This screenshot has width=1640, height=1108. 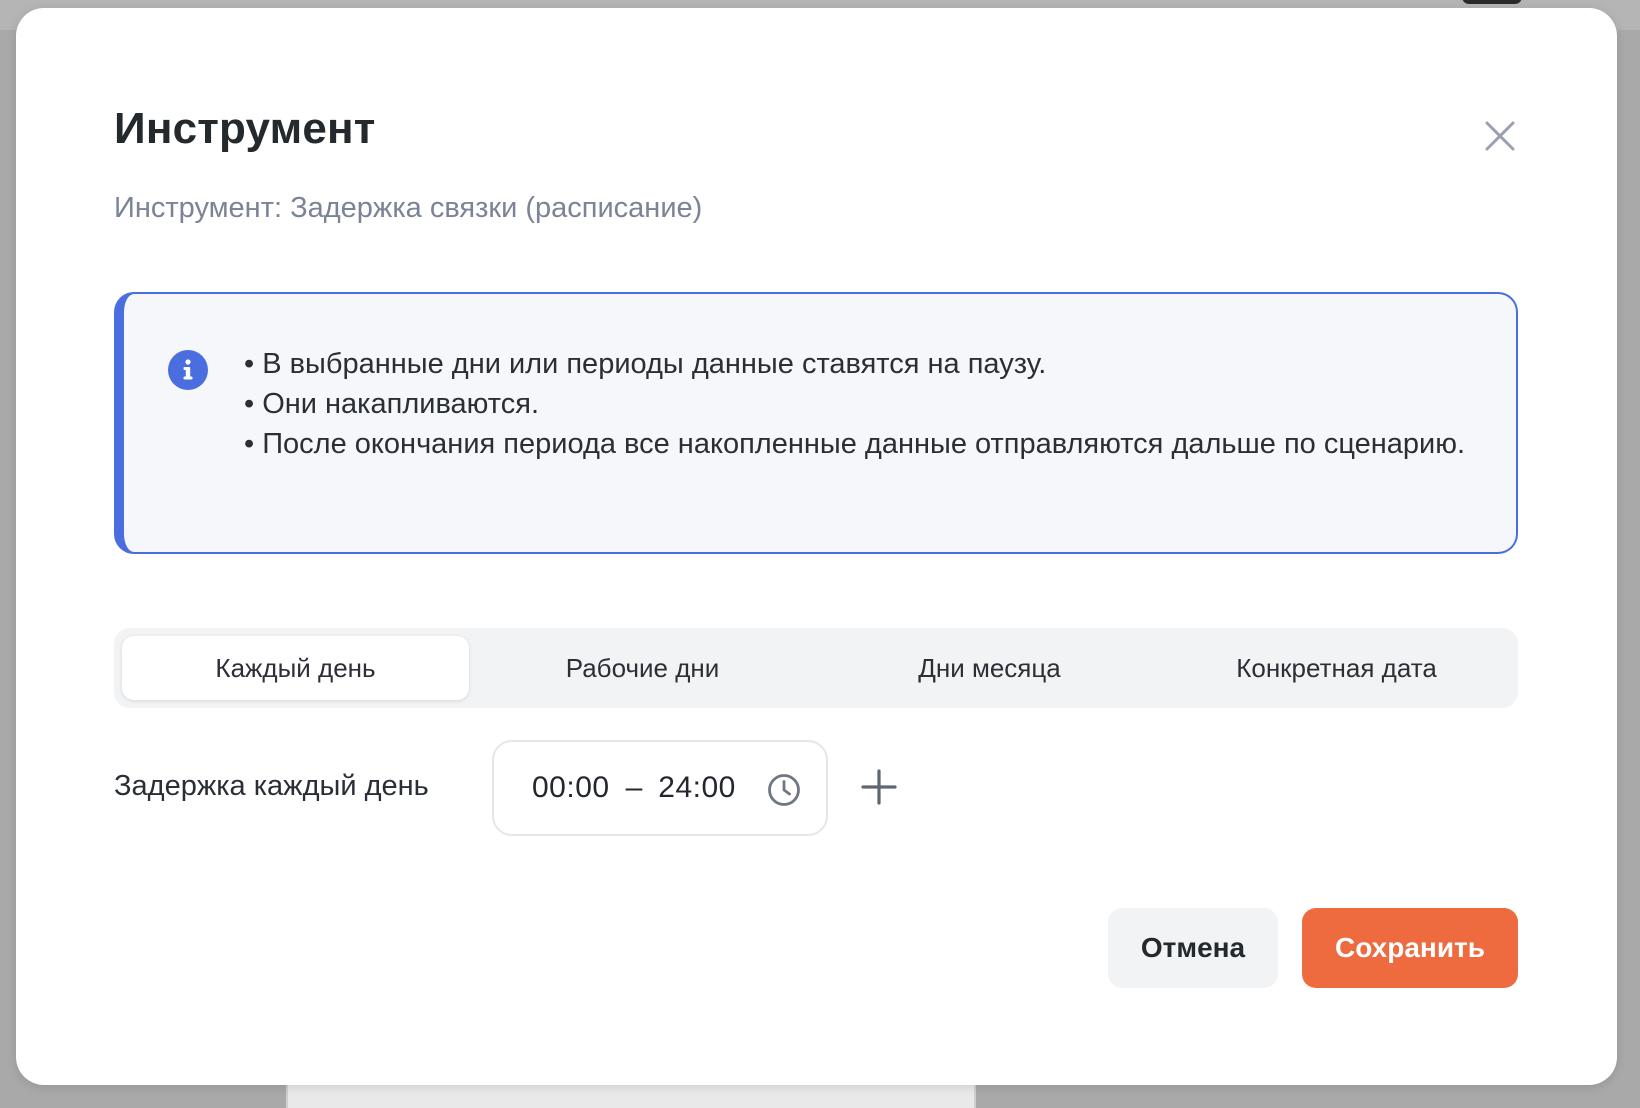 What do you see at coordinates (784, 790) in the screenshot?
I see `clock-icon` at bounding box center [784, 790].